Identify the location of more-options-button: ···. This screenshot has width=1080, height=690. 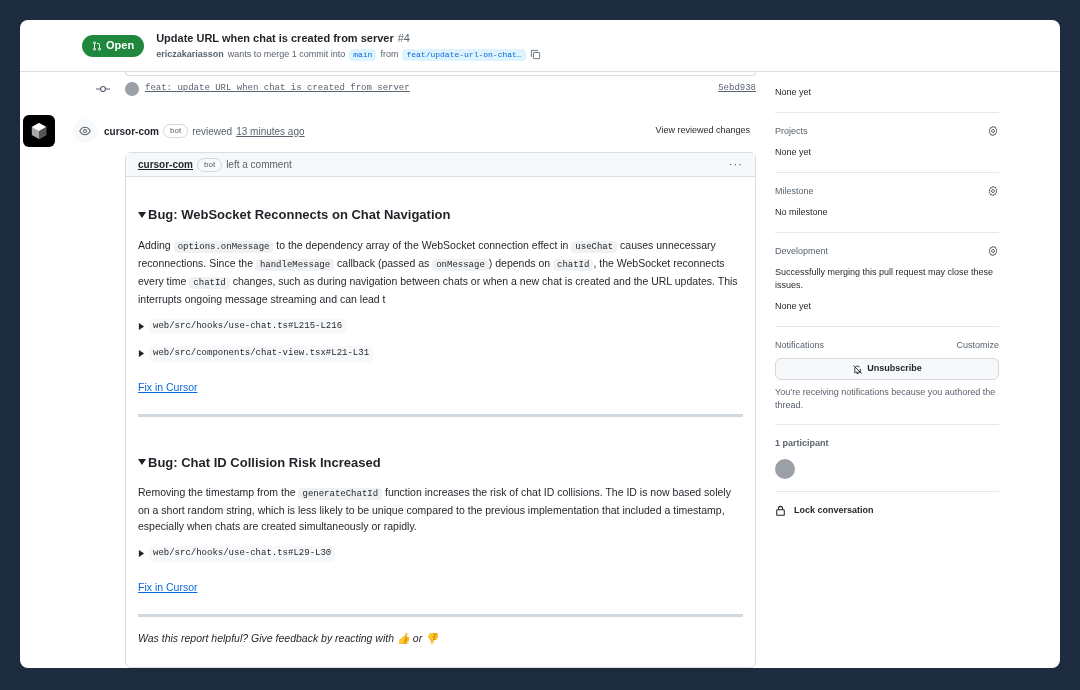
(735, 164).